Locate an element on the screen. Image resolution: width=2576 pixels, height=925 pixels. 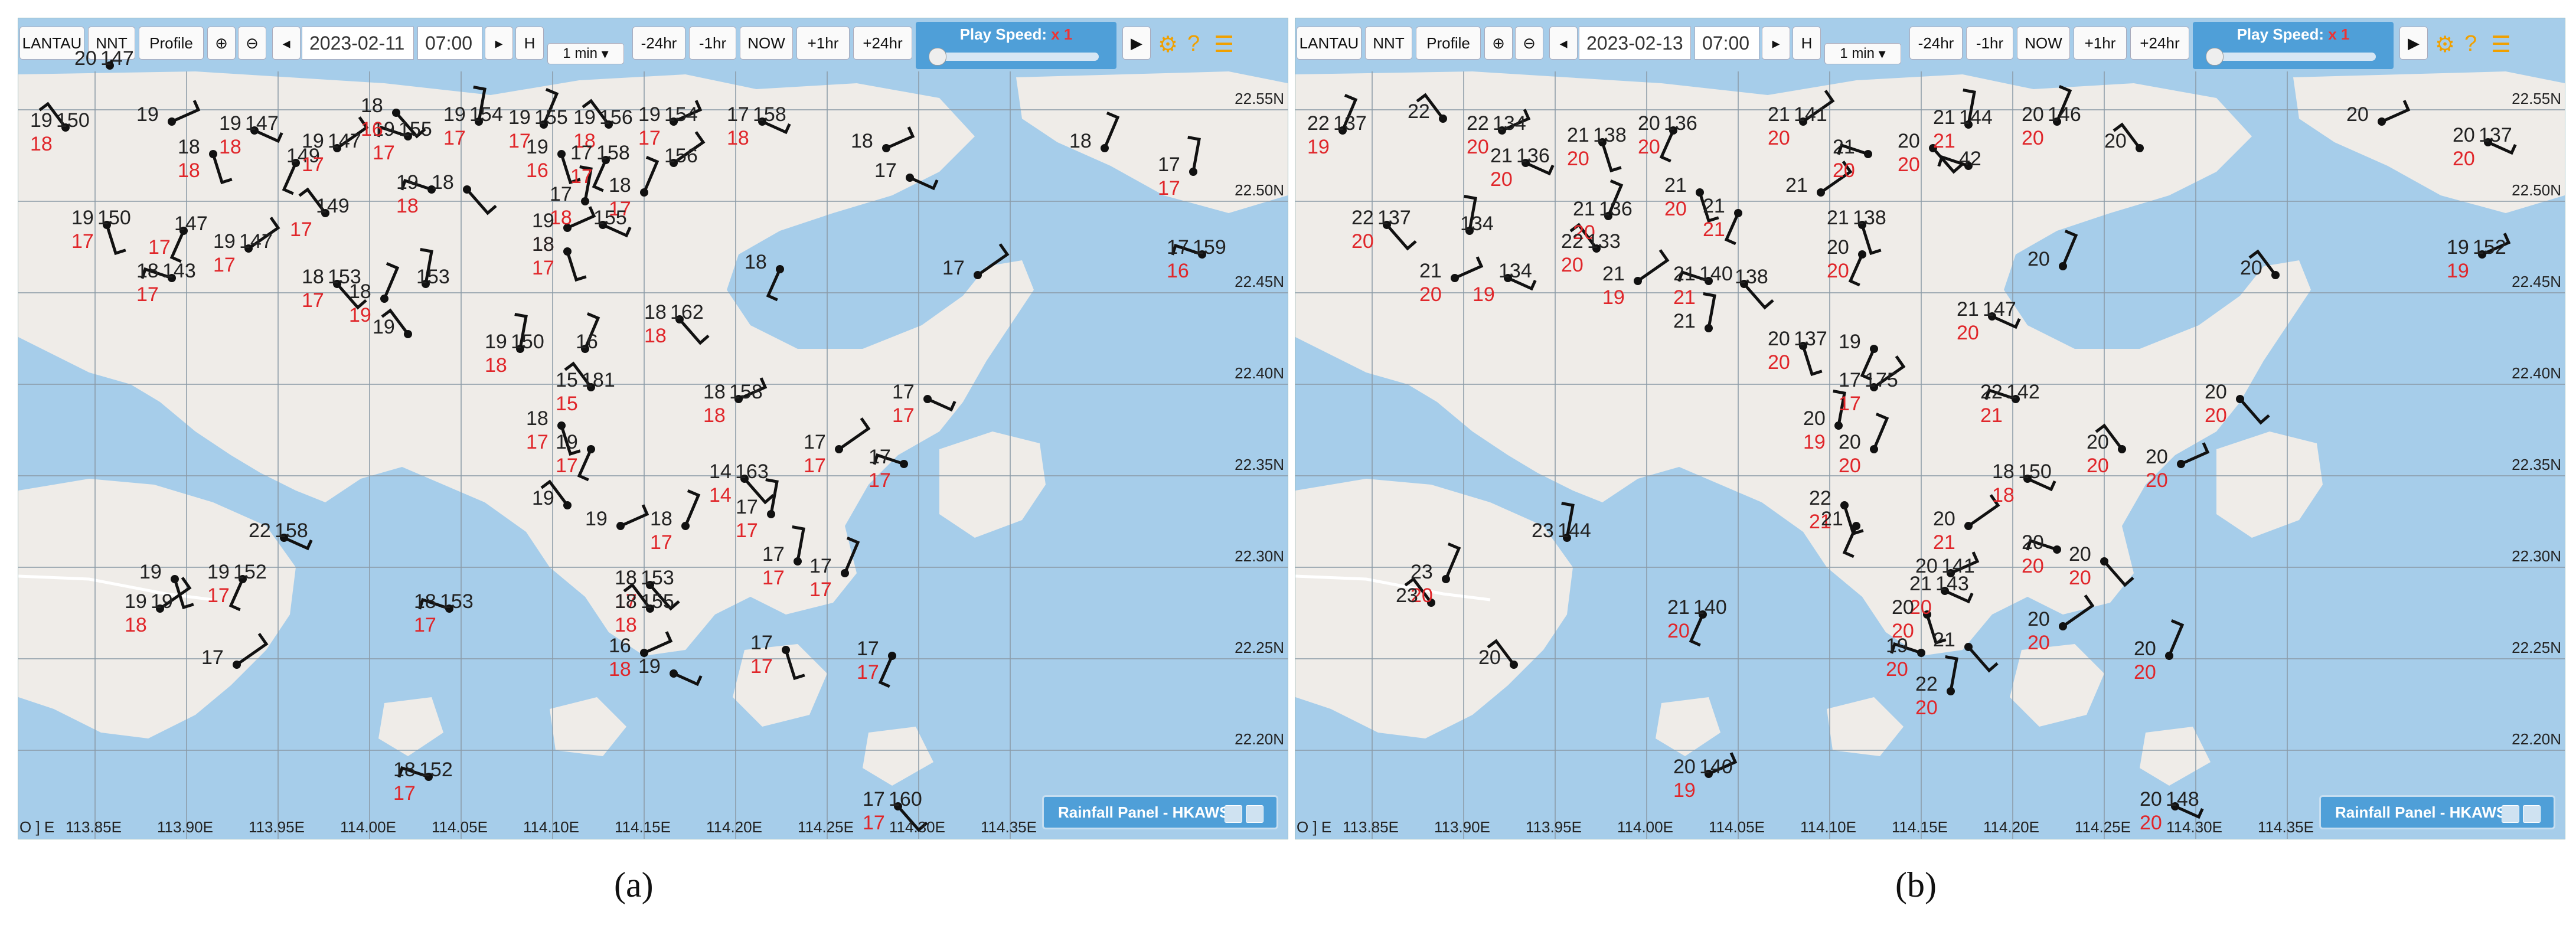
date-field: 2023-02-13 is located at coordinates (1635, 44).